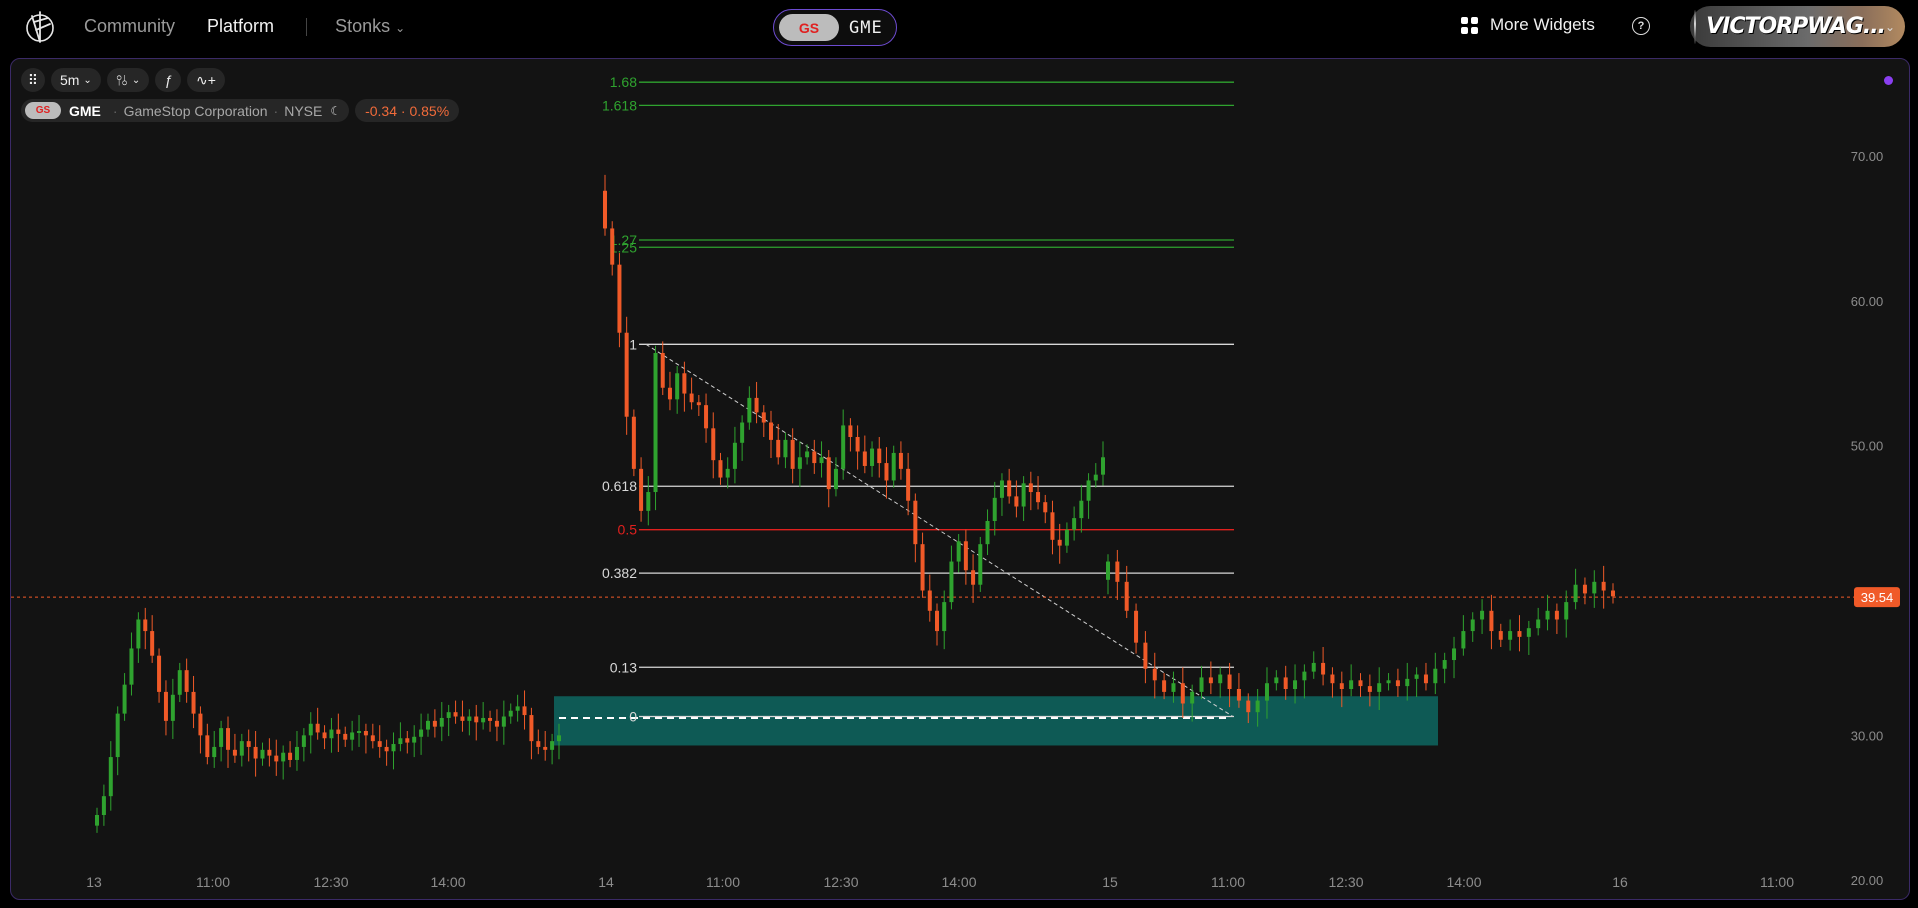 This screenshot has height=908, width=1918. What do you see at coordinates (128, 80) in the screenshot?
I see `chart-type-button: ⫯⫰ ⌄` at bounding box center [128, 80].